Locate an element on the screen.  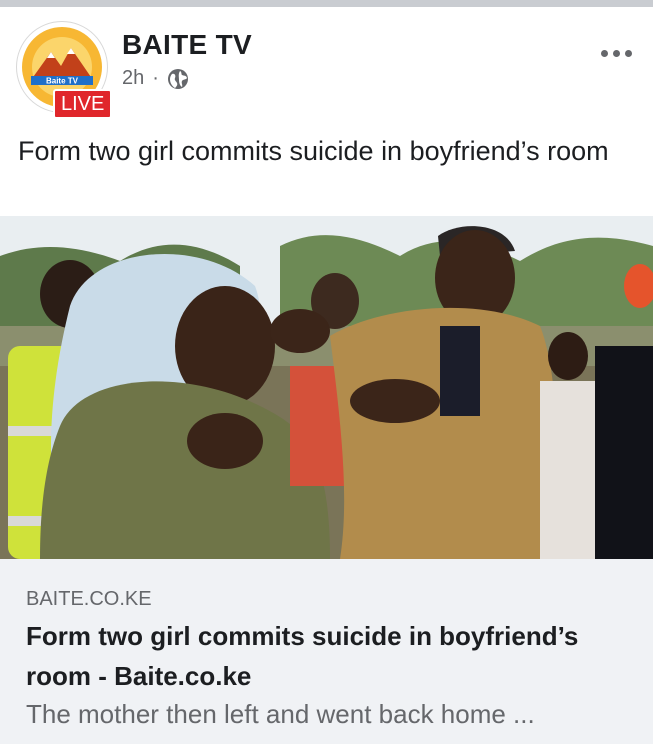
feed-separator is located at coordinates (326, 3).